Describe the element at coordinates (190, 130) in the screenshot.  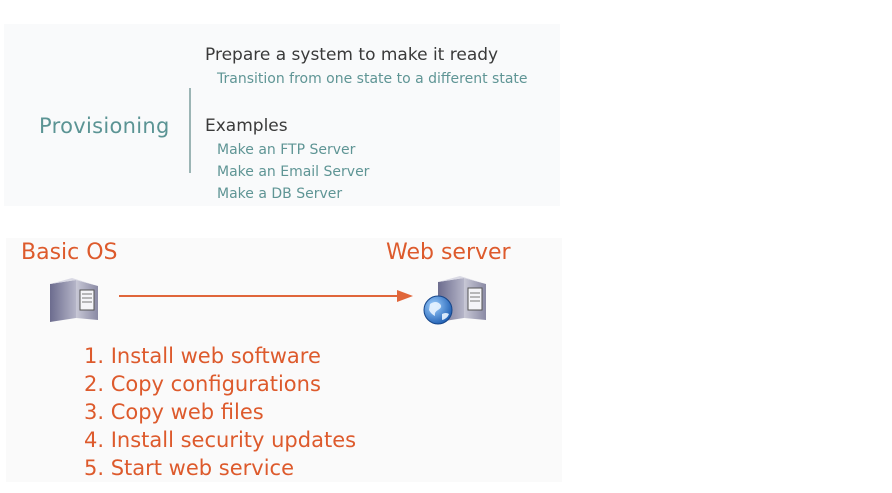
I see `vertical-divider` at that location.